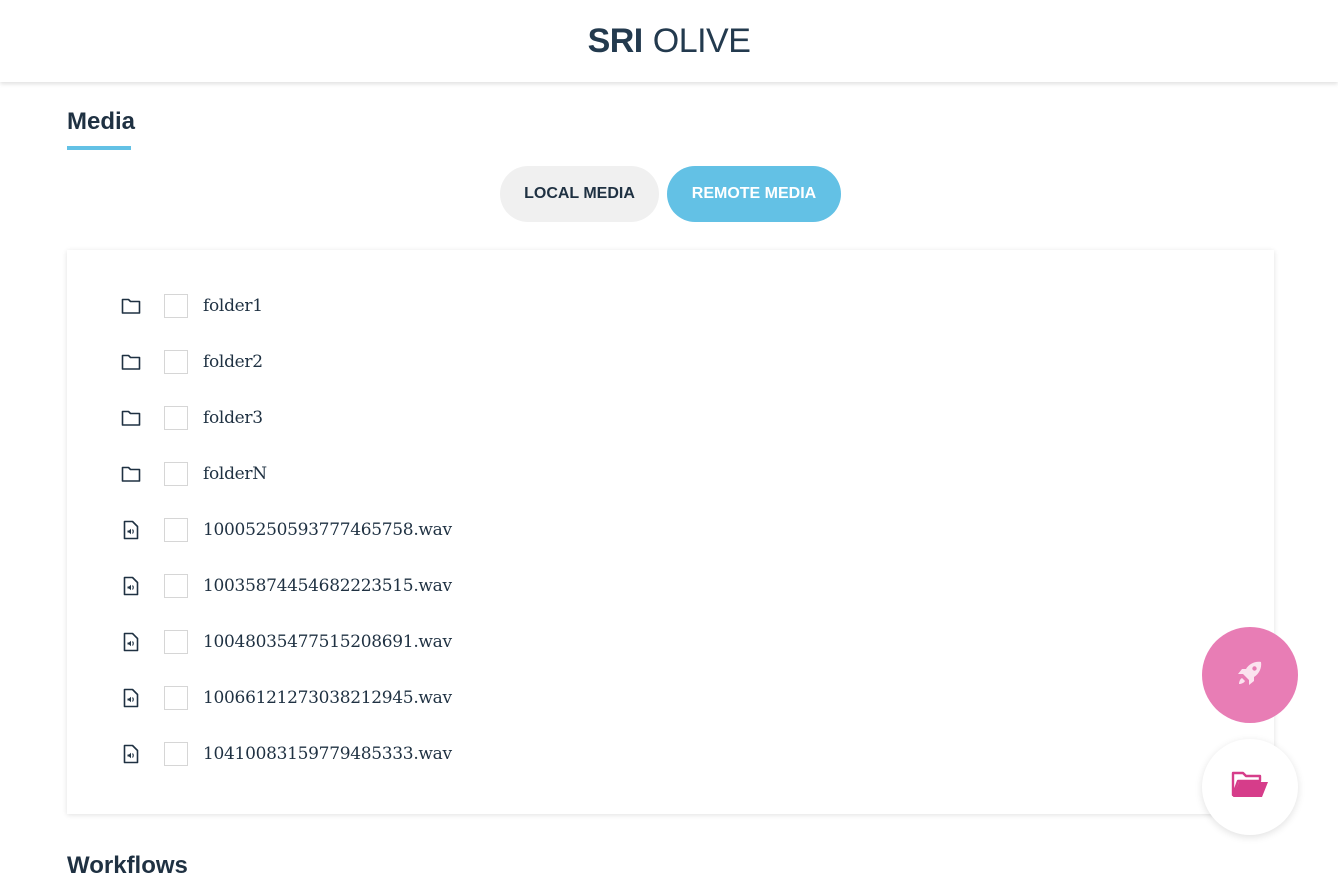  Describe the element at coordinates (327, 754) in the screenshot. I see `item-name: 10410083159779485333.wav` at that location.